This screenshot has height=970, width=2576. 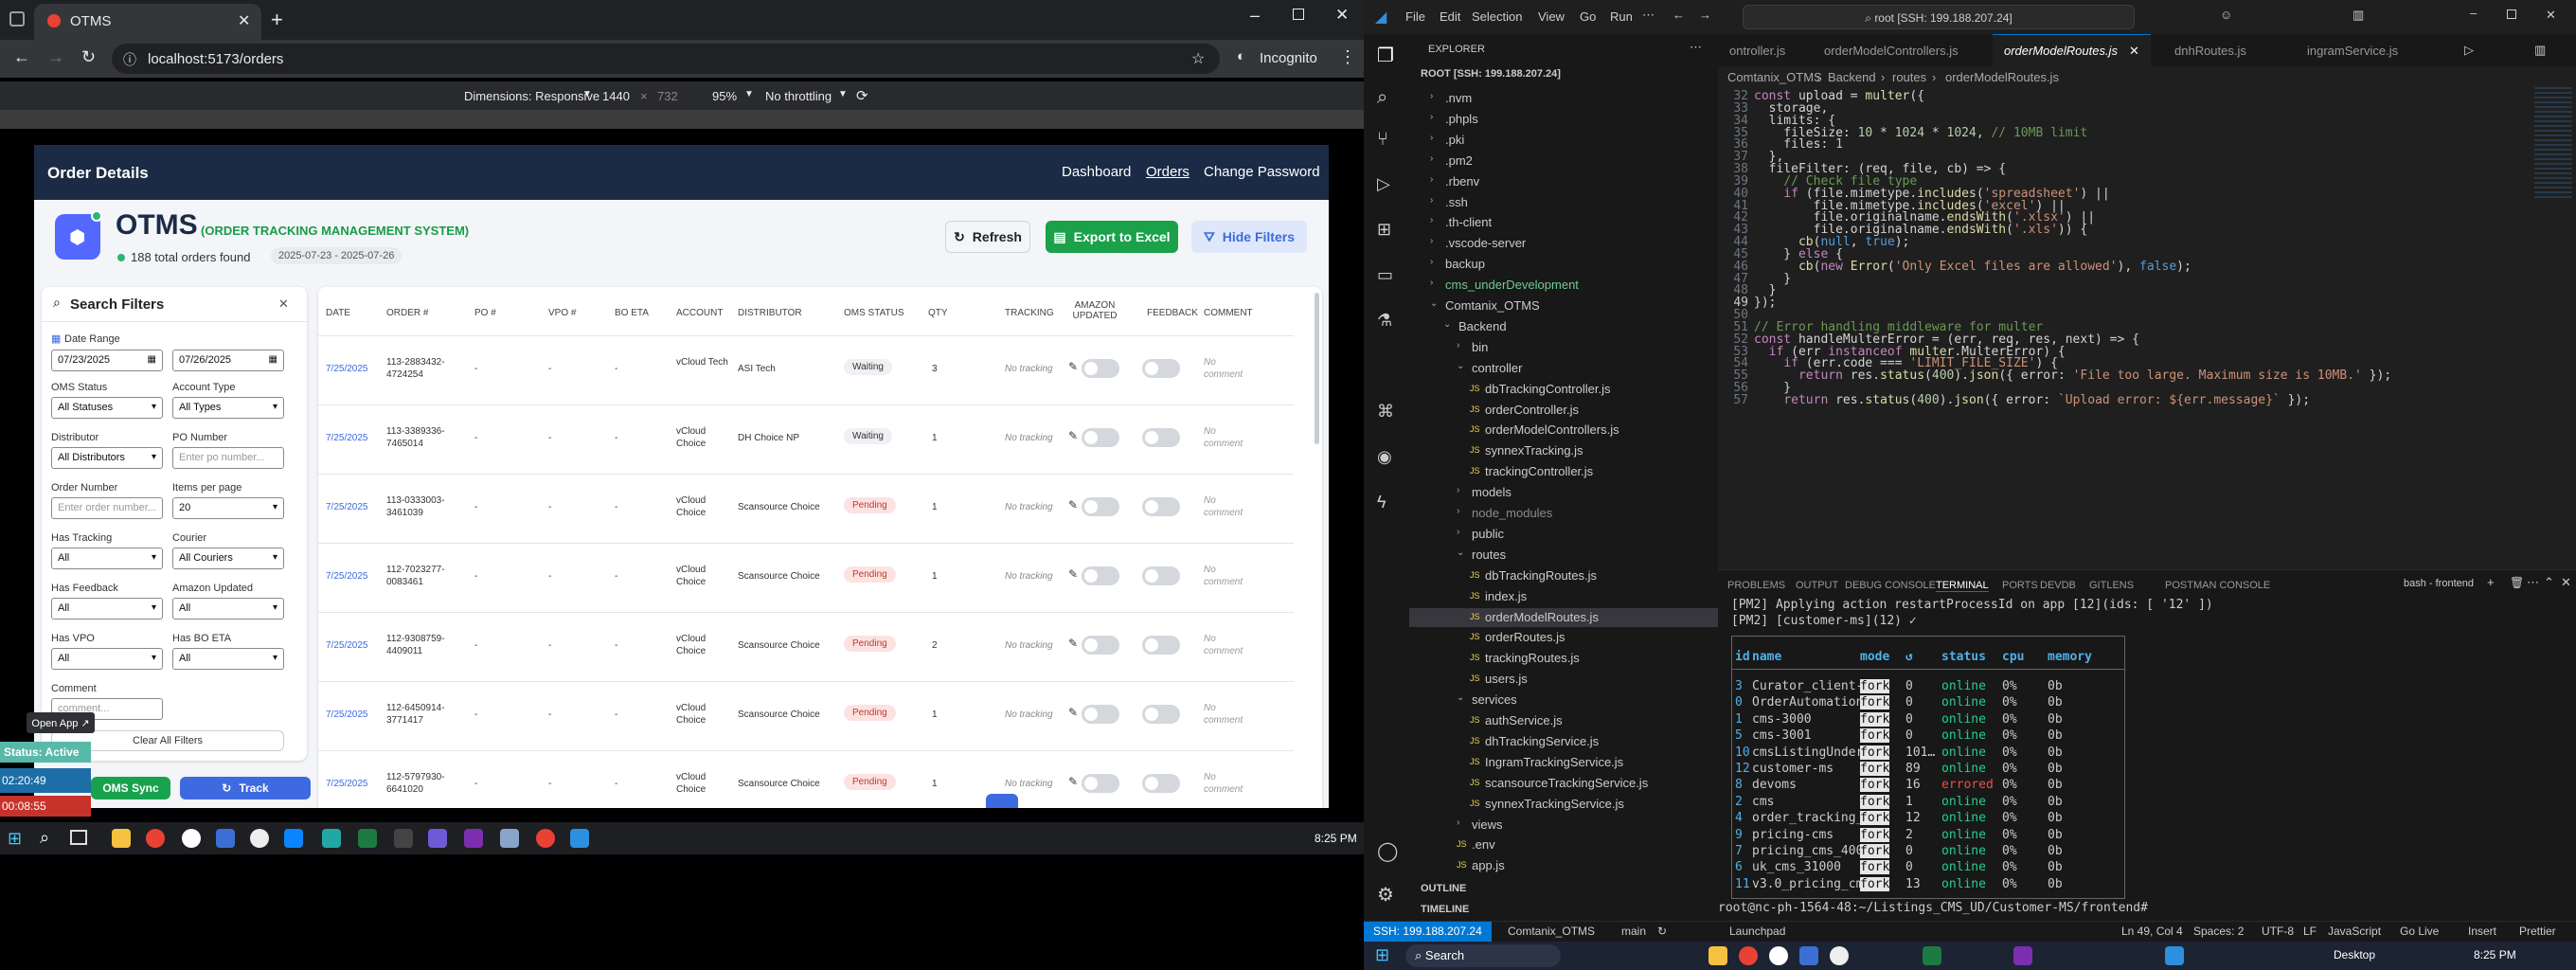 I want to click on tab-controller: ontroller.js, so click(x=1757, y=50).